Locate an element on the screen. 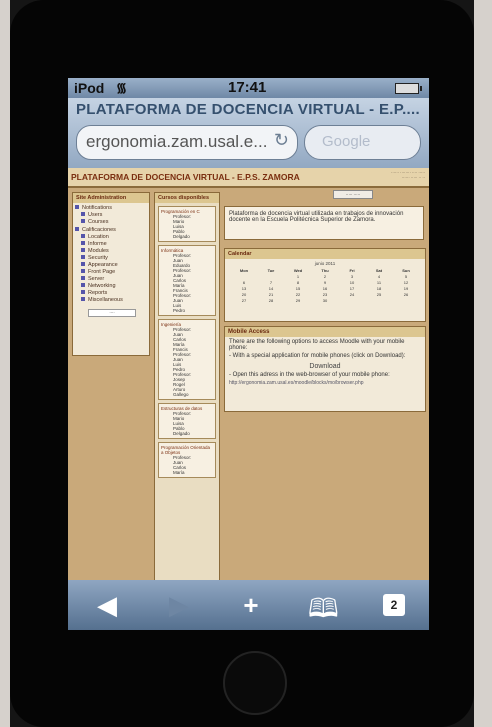 This screenshot has height=727, width=492. calendar-day: 17 is located at coordinates (352, 288).